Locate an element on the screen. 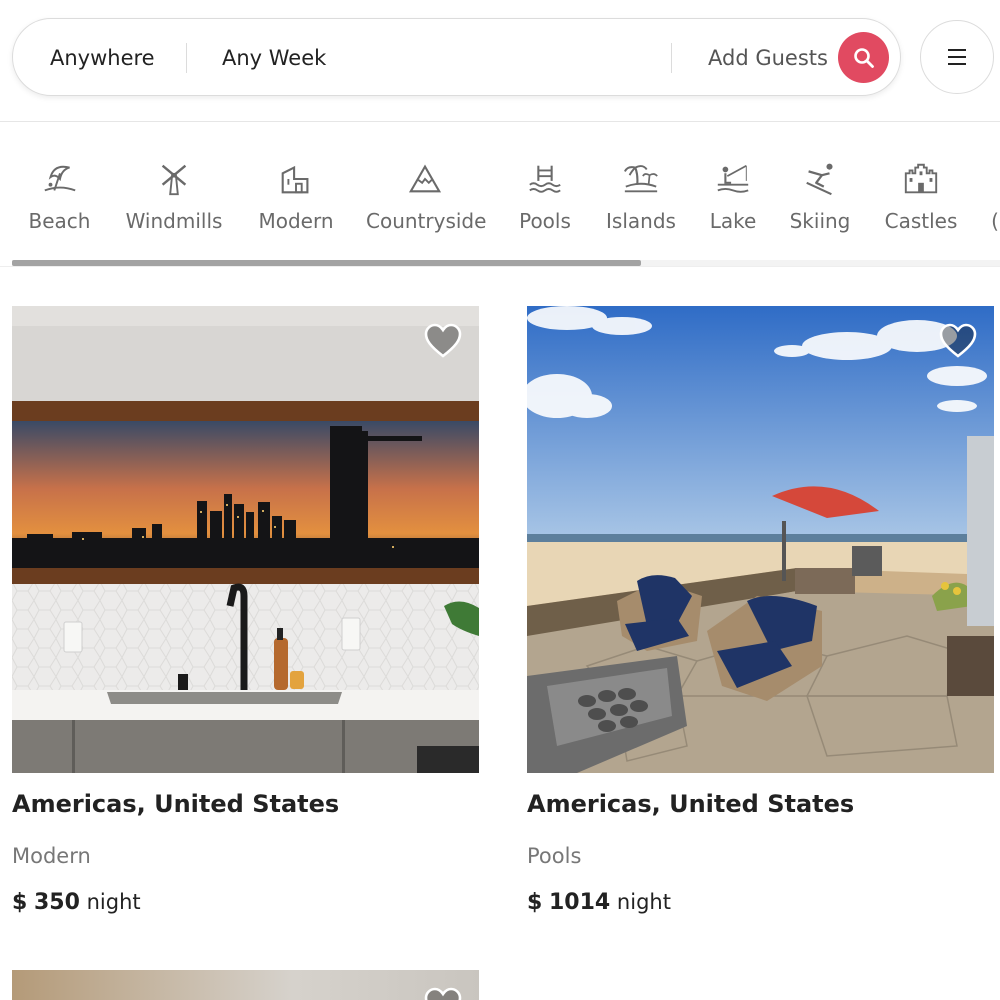  fishing-lake-icon is located at coordinates (733, 183).